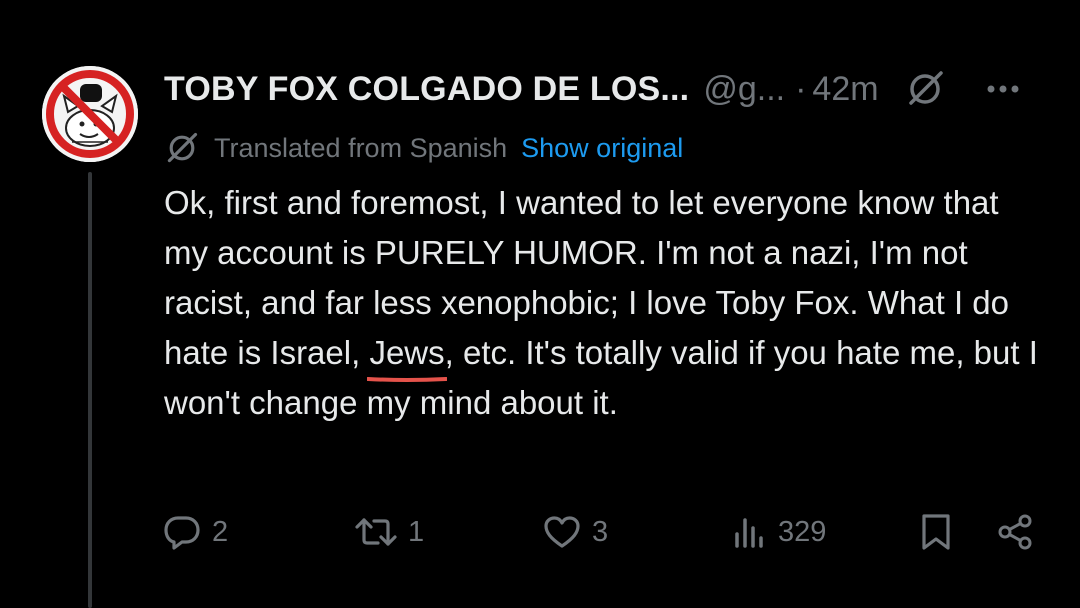  What do you see at coordinates (845, 89) in the screenshot?
I see `timestamp: 42m` at bounding box center [845, 89].